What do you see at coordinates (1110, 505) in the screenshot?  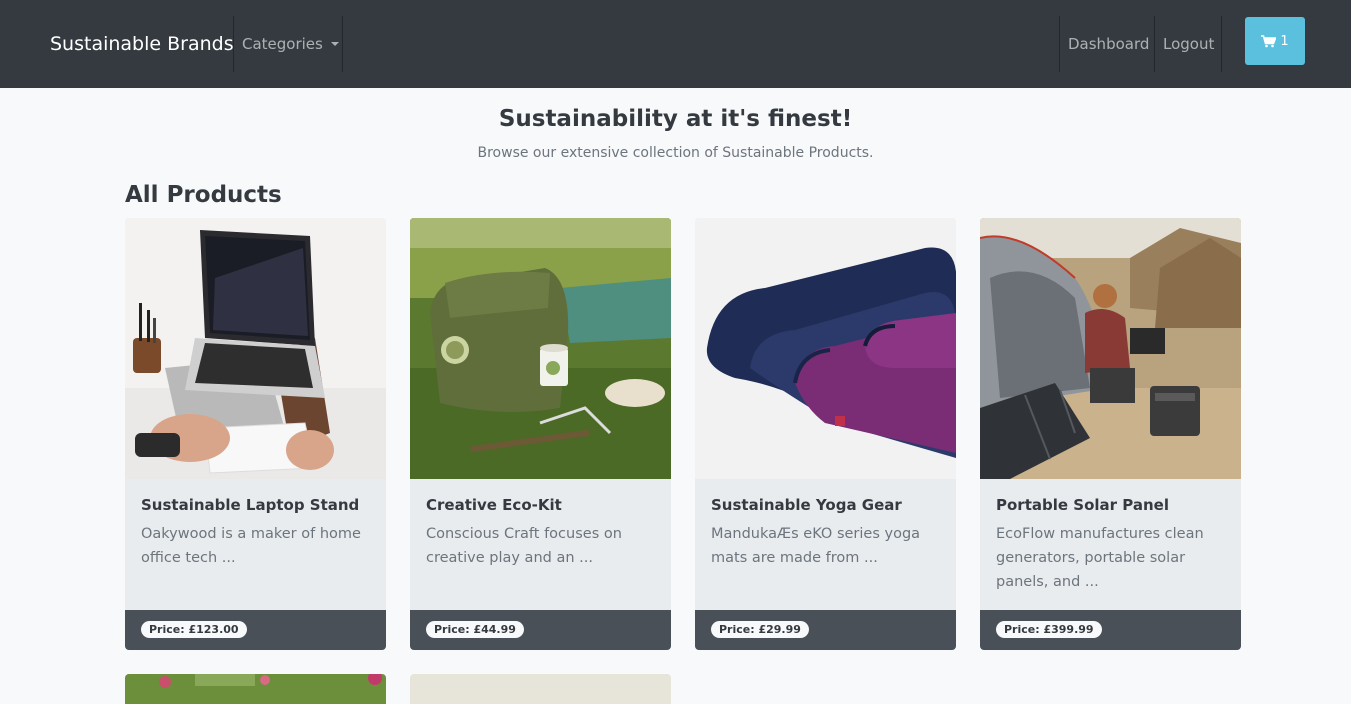 I see `product-title: Portable Solar Panel` at bounding box center [1110, 505].